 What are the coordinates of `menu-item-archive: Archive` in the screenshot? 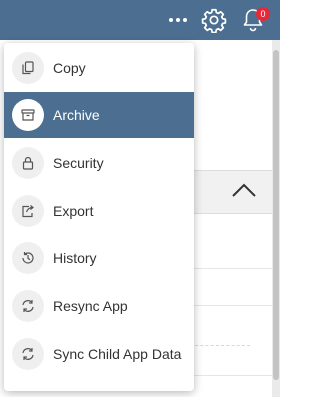 It's located at (99, 115).